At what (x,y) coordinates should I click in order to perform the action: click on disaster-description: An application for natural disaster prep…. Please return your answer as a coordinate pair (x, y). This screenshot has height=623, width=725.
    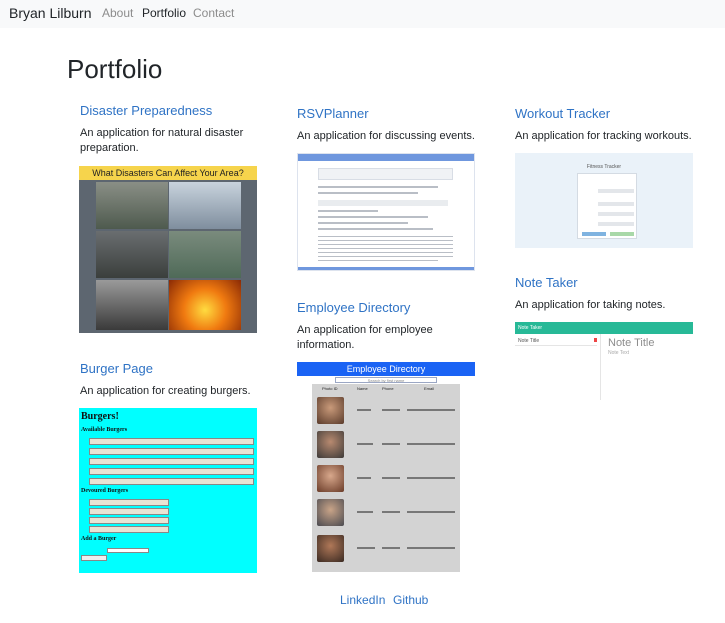
    Looking at the image, I should click on (162, 140).